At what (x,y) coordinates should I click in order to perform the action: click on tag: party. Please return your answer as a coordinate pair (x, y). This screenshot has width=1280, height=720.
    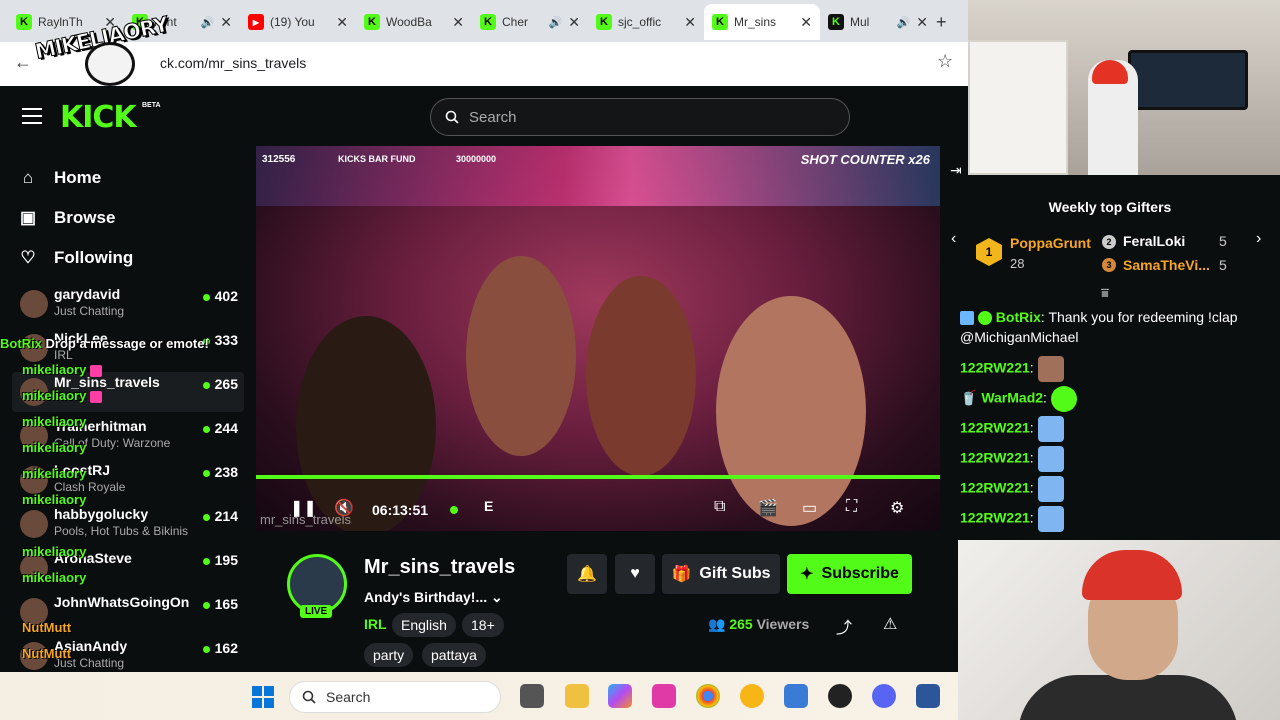
    Looking at the image, I should click on (389, 655).